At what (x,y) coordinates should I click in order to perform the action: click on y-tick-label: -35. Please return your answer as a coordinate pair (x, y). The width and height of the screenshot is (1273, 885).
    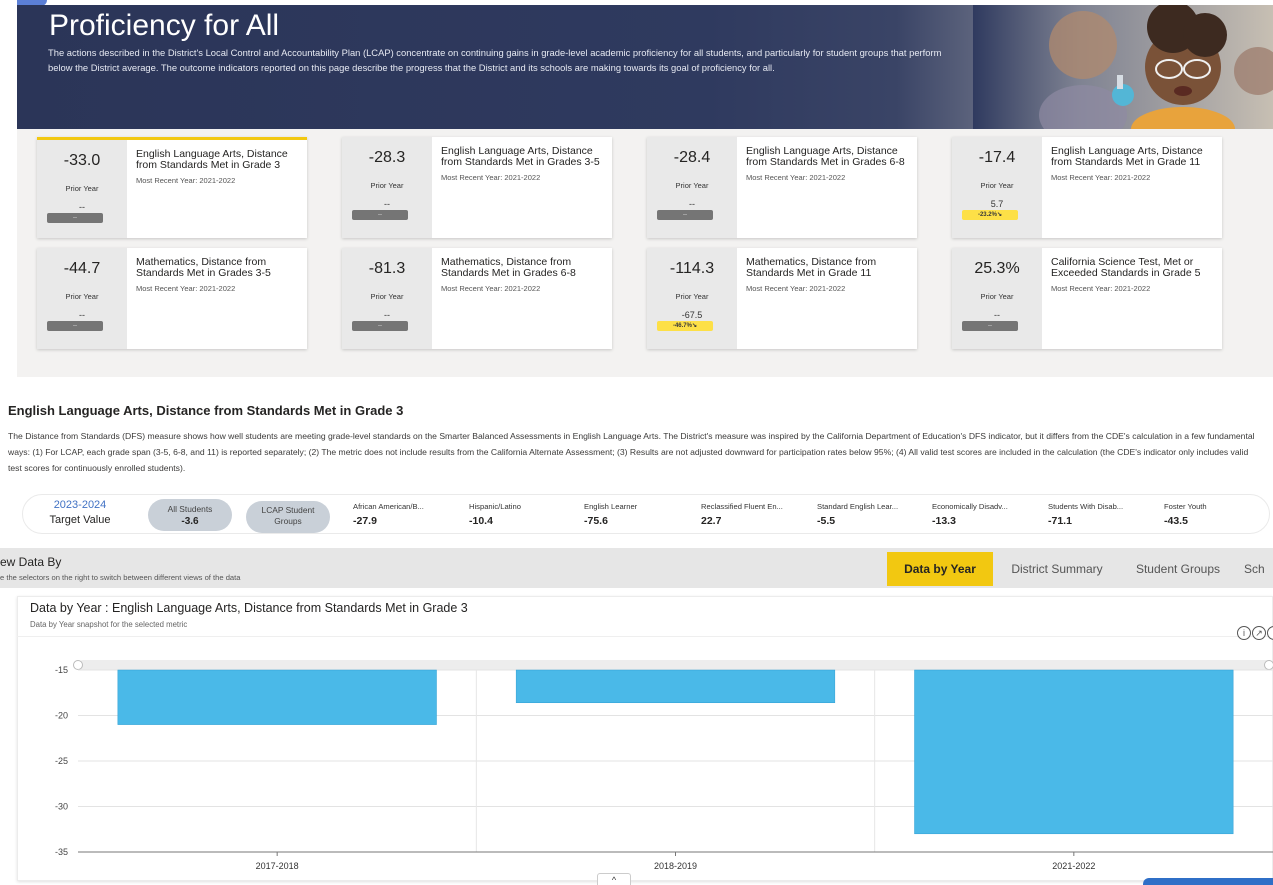
    Looking at the image, I should click on (61, 852).